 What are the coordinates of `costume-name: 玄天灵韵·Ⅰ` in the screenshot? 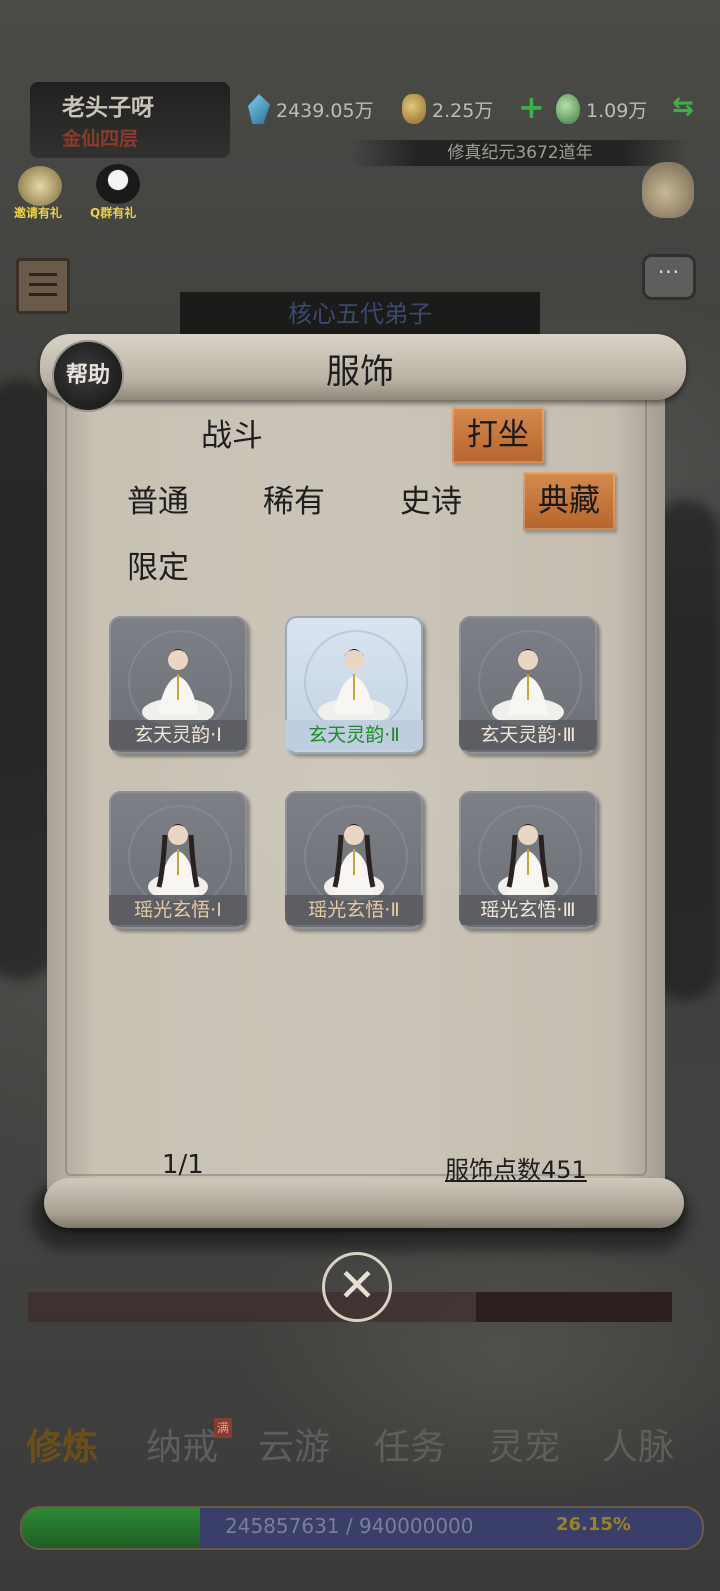 It's located at (178, 735).